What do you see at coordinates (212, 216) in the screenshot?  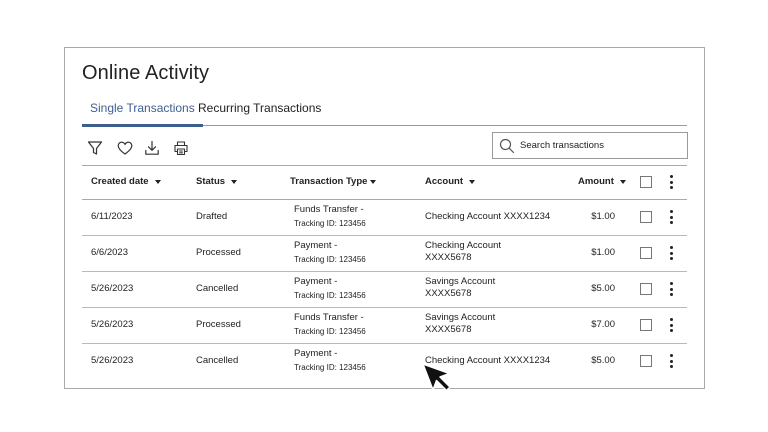 I see `row-status: Drafted` at bounding box center [212, 216].